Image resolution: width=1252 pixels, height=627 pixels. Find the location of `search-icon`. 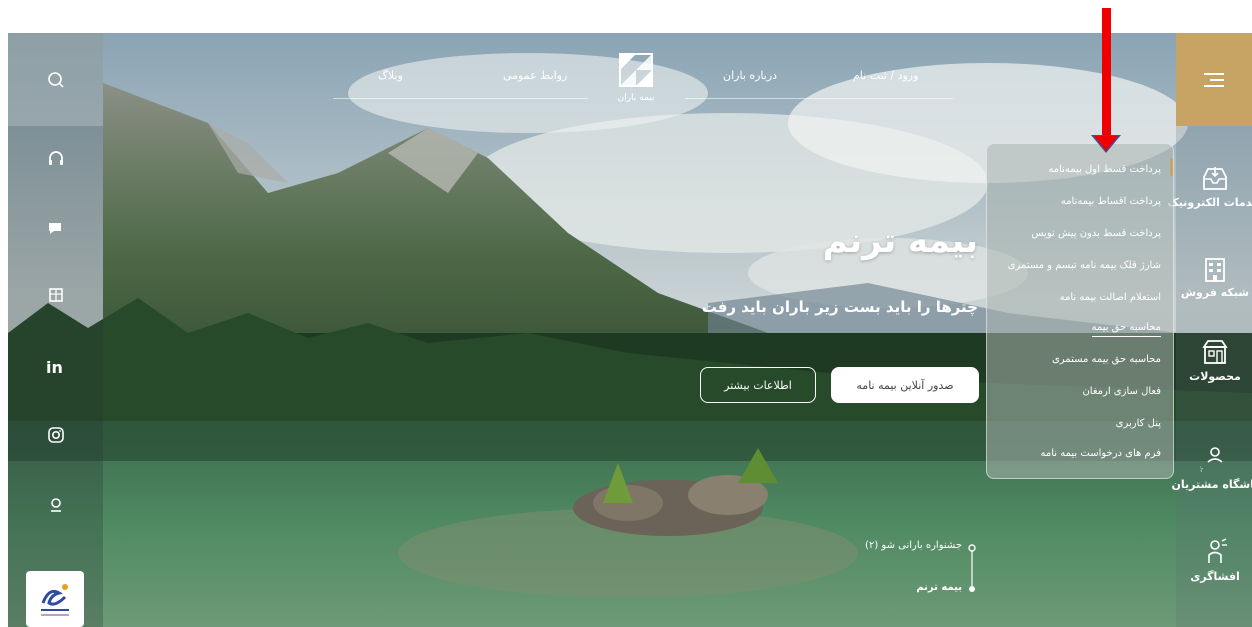

search-icon is located at coordinates (55, 79).